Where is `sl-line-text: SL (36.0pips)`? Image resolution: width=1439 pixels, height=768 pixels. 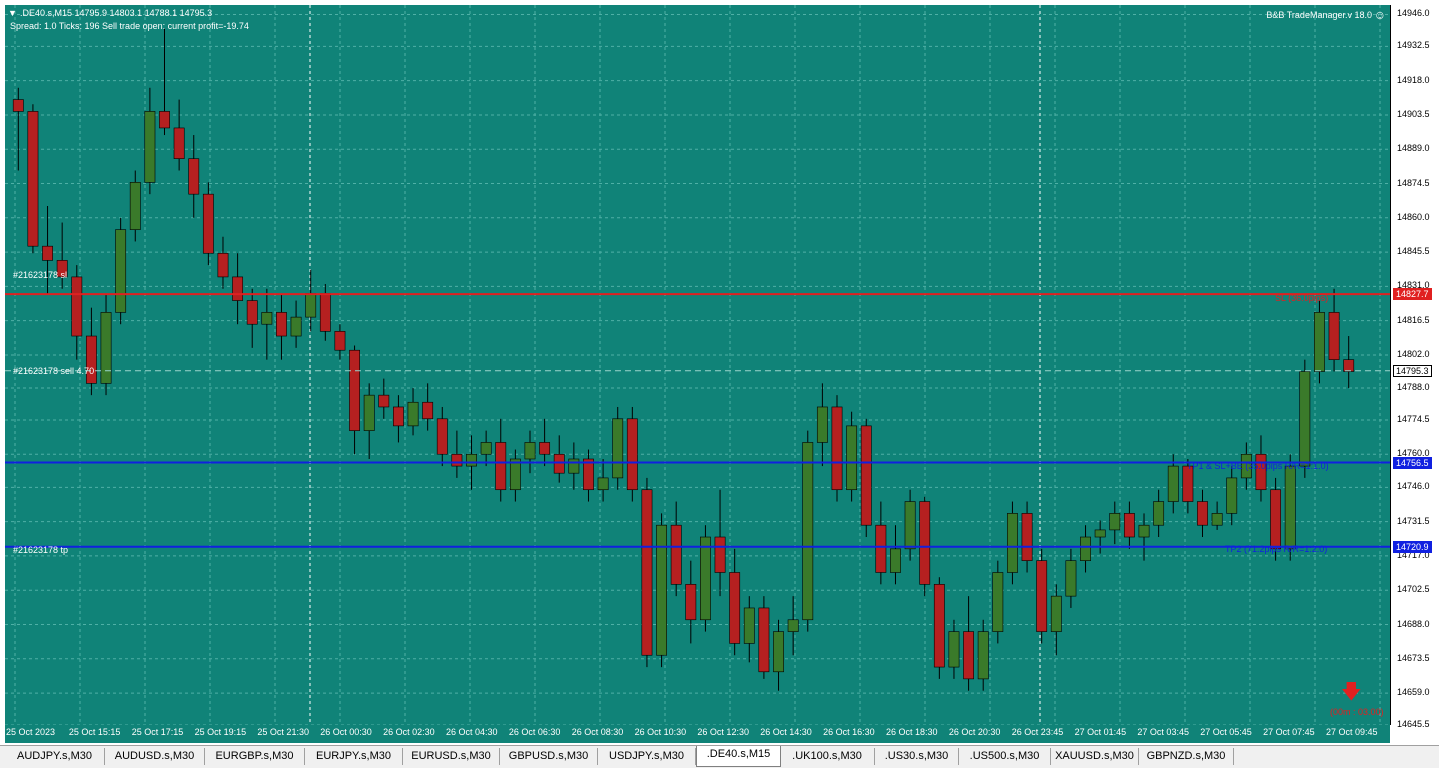
sl-line-text: SL (36.0pips) is located at coordinates (1302, 298).